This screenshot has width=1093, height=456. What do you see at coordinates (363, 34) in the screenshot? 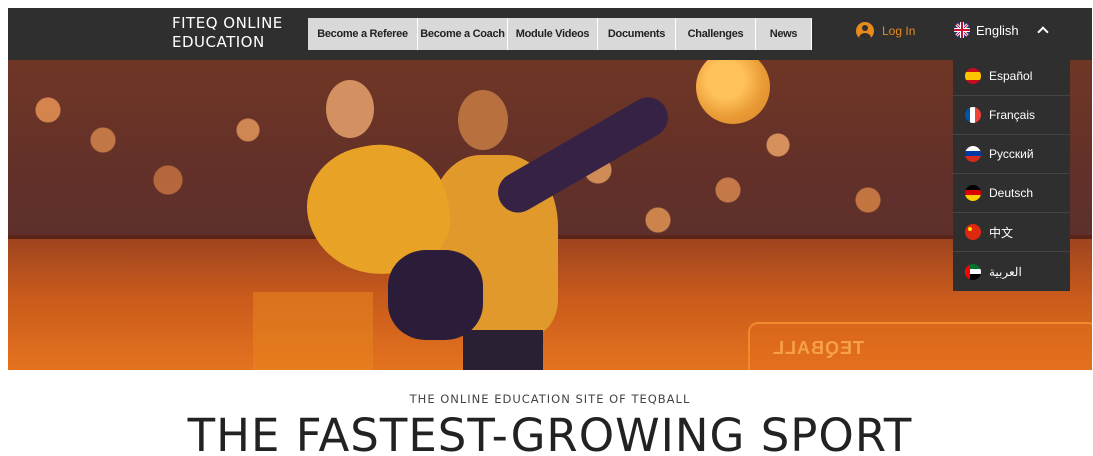
I see `nav-become-referee: Become a Referee` at bounding box center [363, 34].